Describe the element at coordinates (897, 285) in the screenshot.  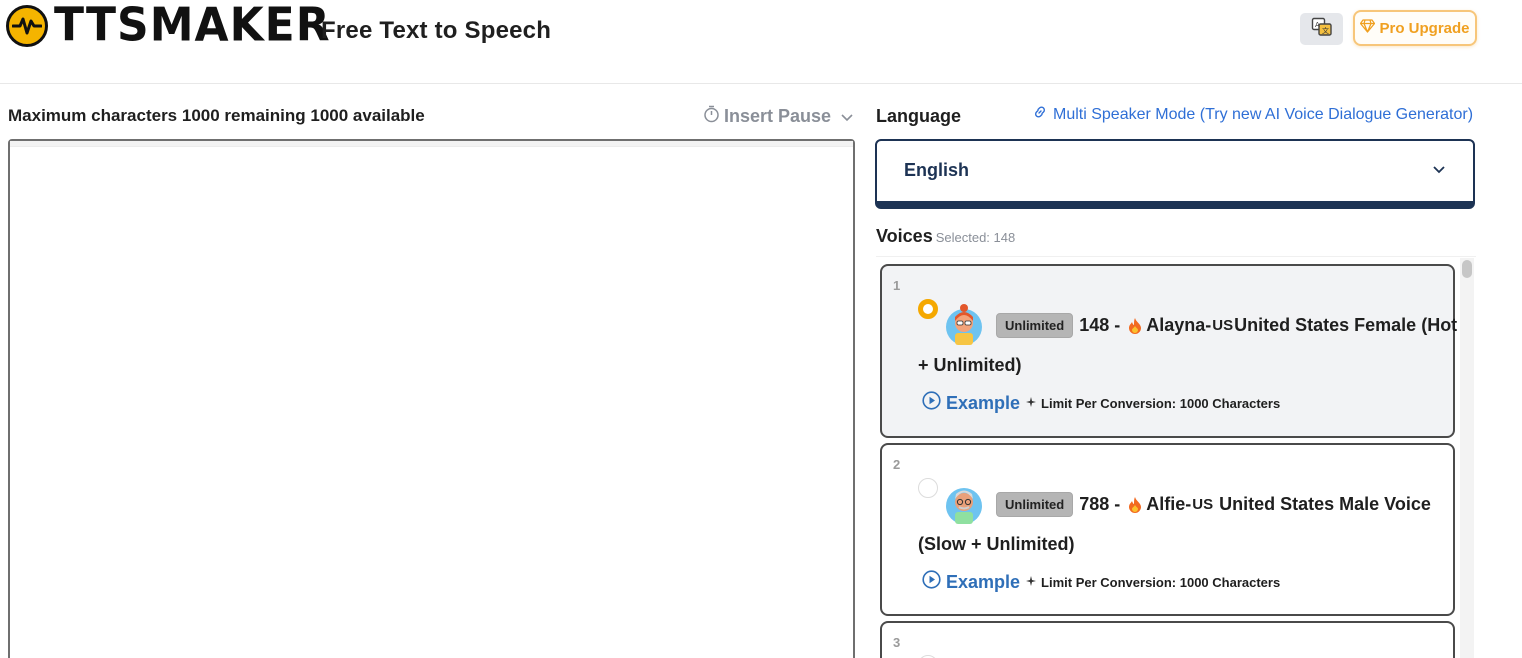
I see `voice-index: 1` at that location.